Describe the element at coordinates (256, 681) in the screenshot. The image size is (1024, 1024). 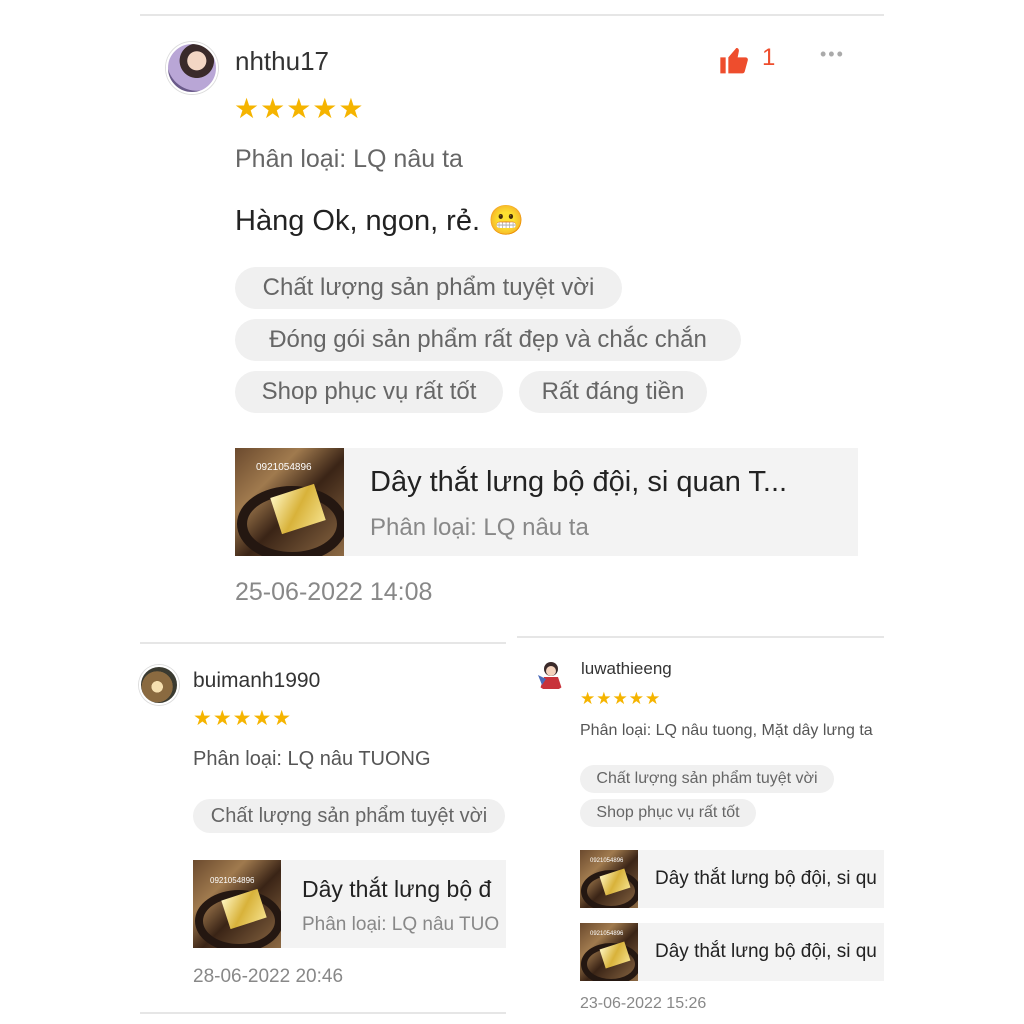
I see `username: buimanh1990` at that location.